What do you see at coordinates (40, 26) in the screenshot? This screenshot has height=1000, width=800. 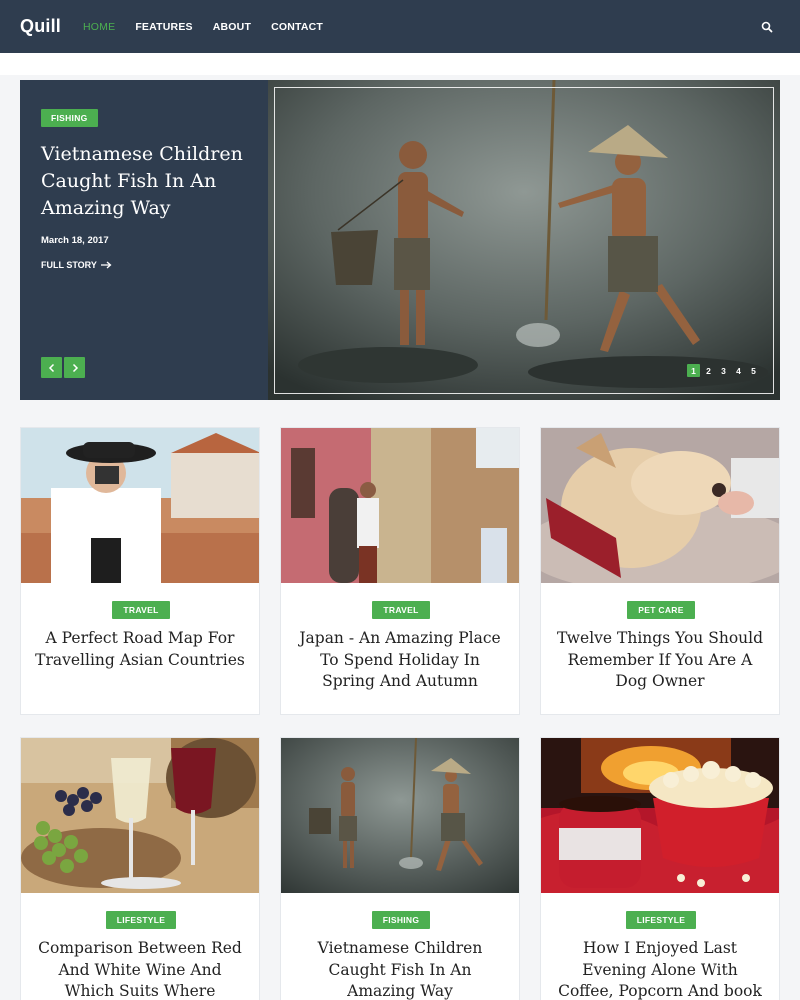 I see `site-logo: Quill` at bounding box center [40, 26].